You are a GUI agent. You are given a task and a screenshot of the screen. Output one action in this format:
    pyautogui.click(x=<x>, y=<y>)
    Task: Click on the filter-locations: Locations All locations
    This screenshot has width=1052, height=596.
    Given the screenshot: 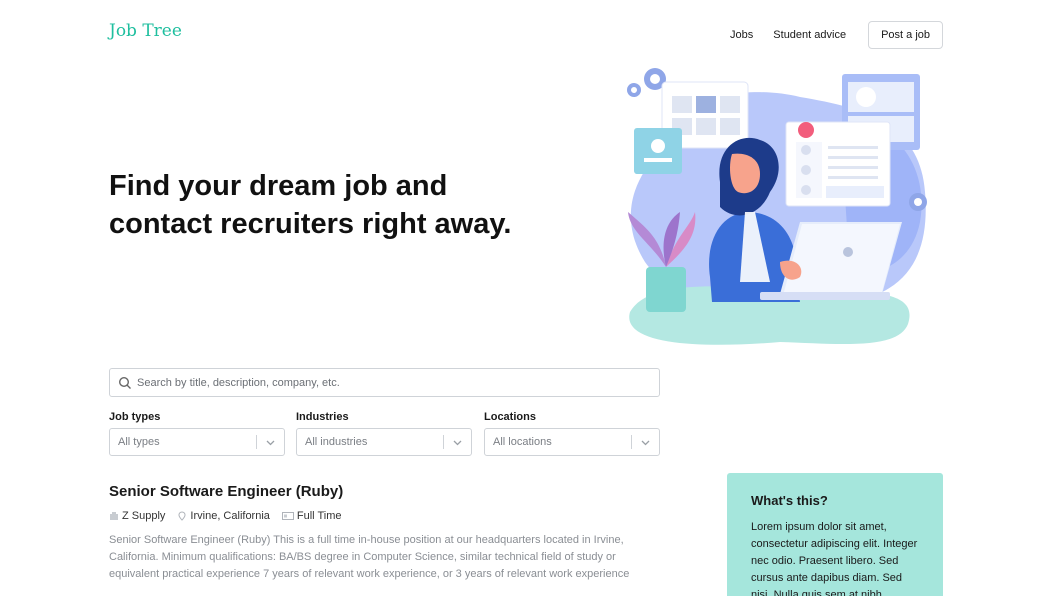 What is the action you would take?
    pyautogui.click(x=572, y=433)
    